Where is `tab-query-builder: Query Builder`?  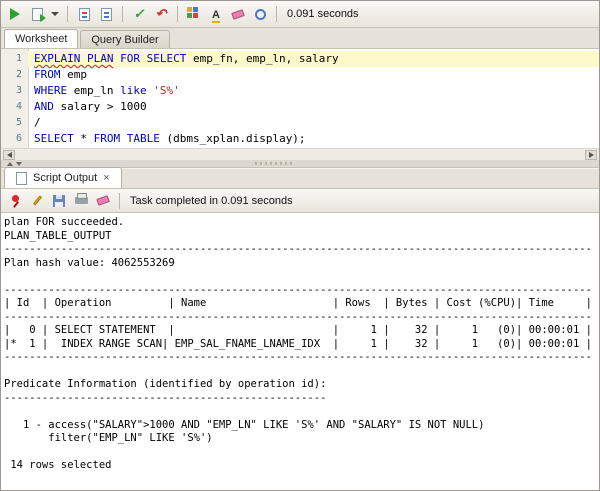 tab-query-builder: Query Builder is located at coordinates (125, 39).